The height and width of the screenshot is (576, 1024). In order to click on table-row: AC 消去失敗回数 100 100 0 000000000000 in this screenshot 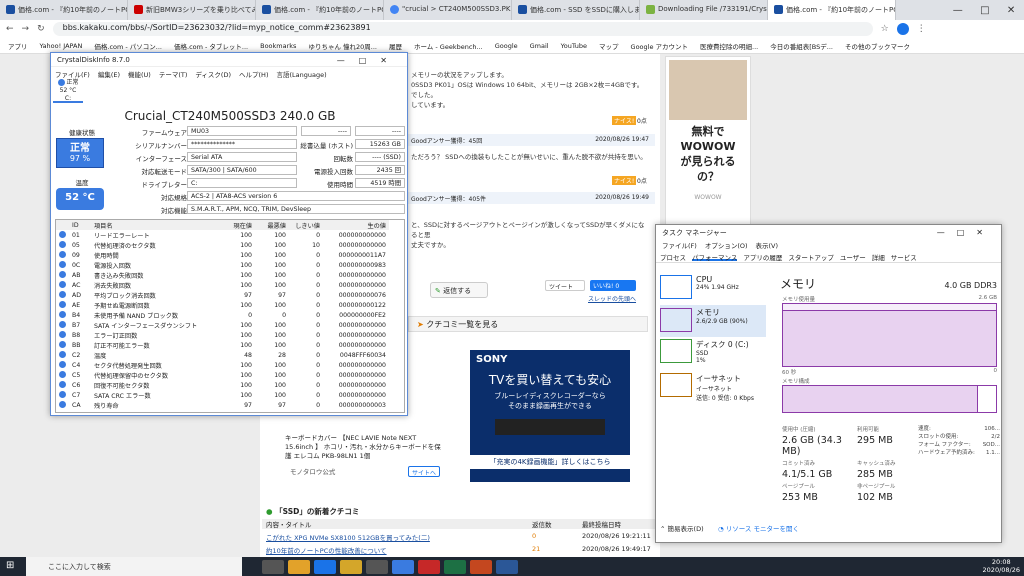, I will do `click(222, 285)`.